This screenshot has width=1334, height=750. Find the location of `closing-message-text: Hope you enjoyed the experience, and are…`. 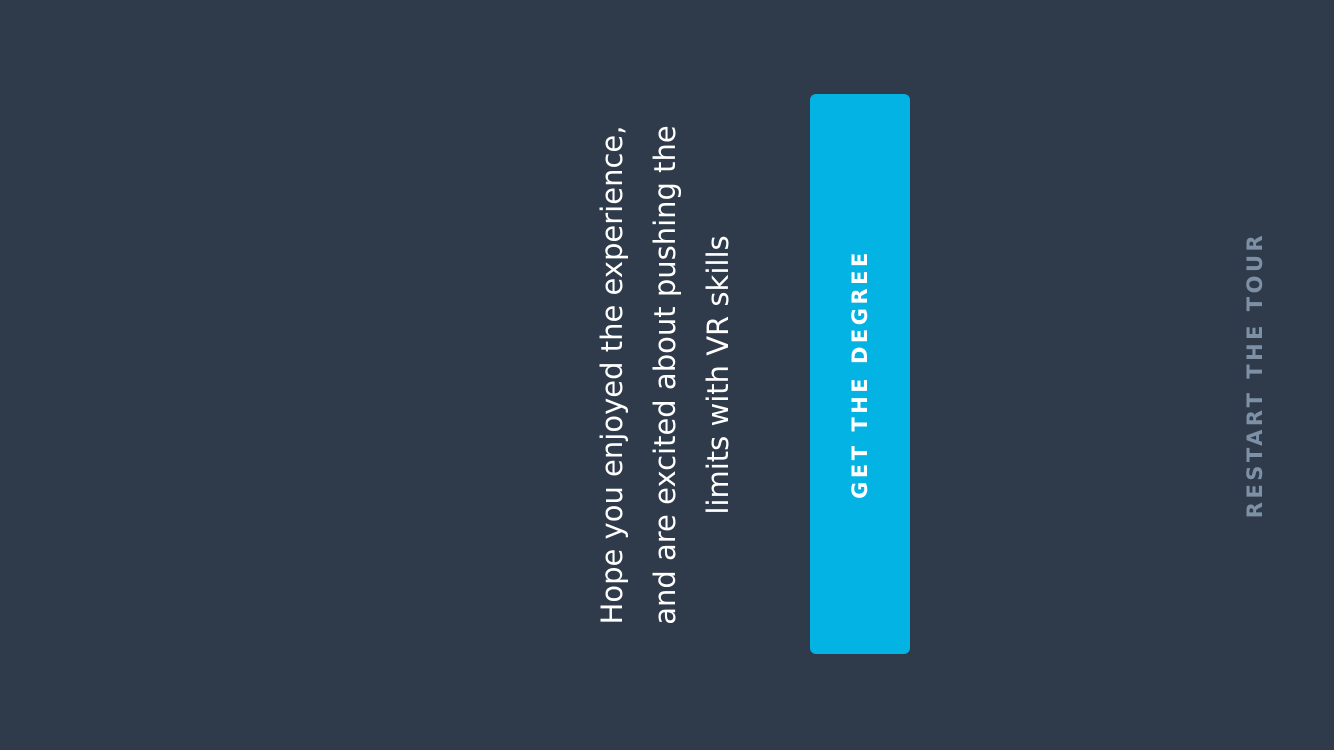

closing-message-text: Hope you enjoyed the experience, and are… is located at coordinates (664, 375).